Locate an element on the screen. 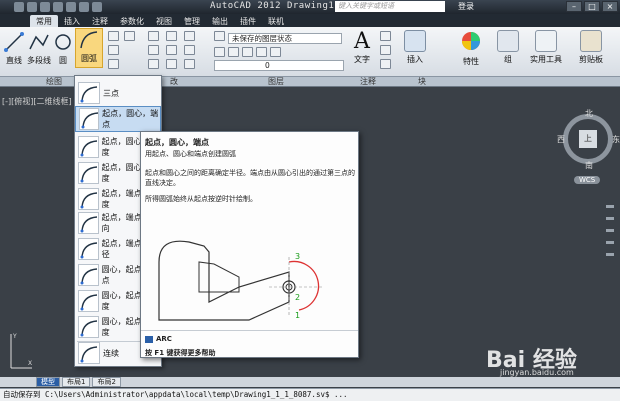  minimize-icon: – is located at coordinates (574, 6).